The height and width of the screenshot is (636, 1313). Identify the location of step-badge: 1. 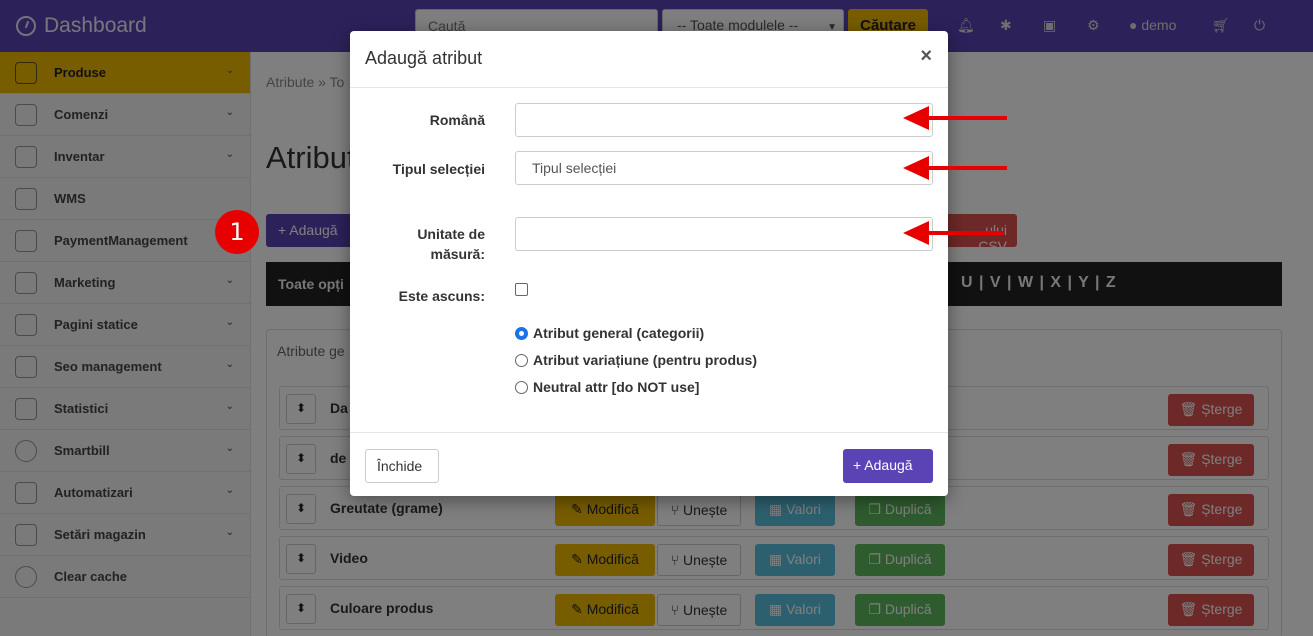
(237, 232).